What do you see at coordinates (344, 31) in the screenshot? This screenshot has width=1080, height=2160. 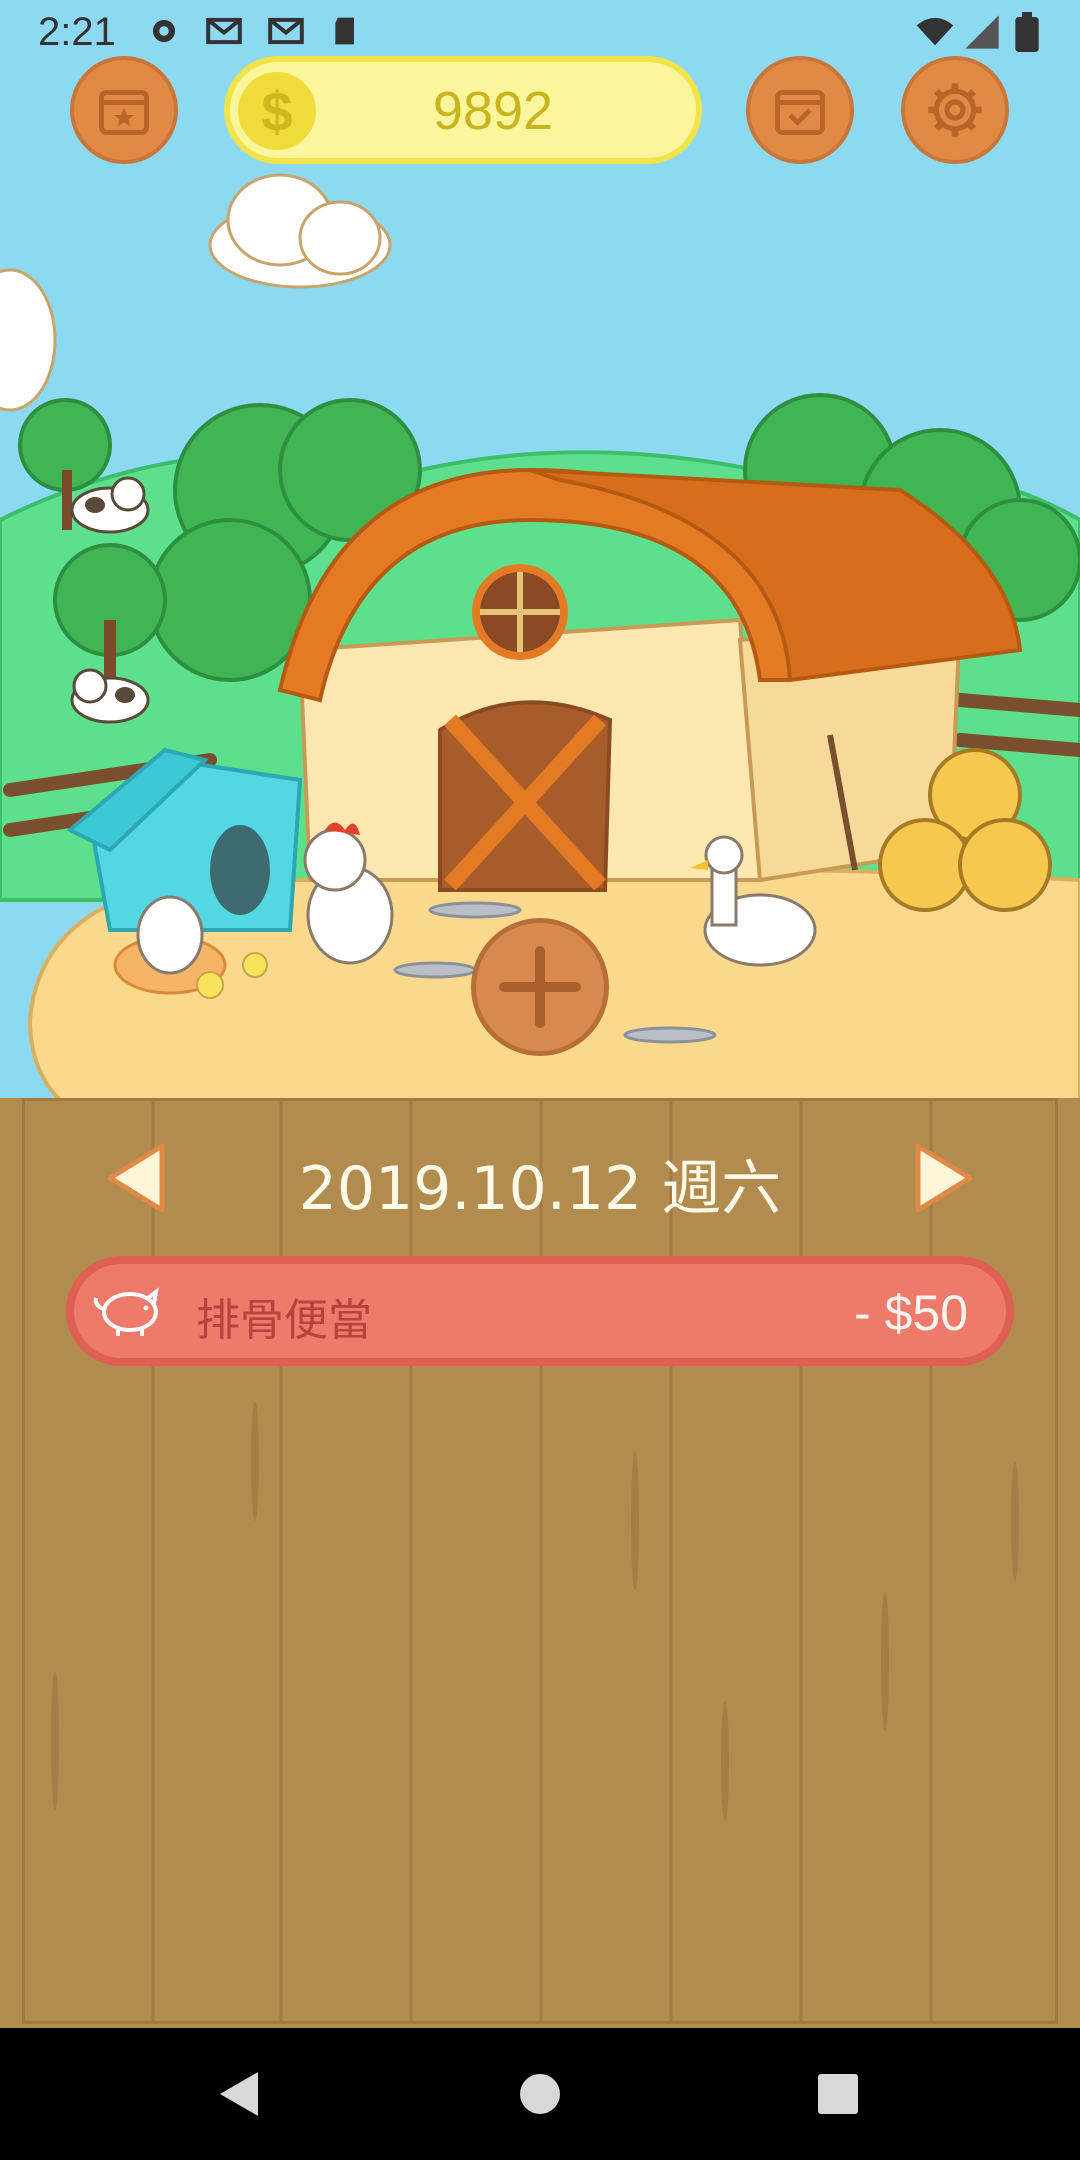 I see `sd-card-icon` at bounding box center [344, 31].